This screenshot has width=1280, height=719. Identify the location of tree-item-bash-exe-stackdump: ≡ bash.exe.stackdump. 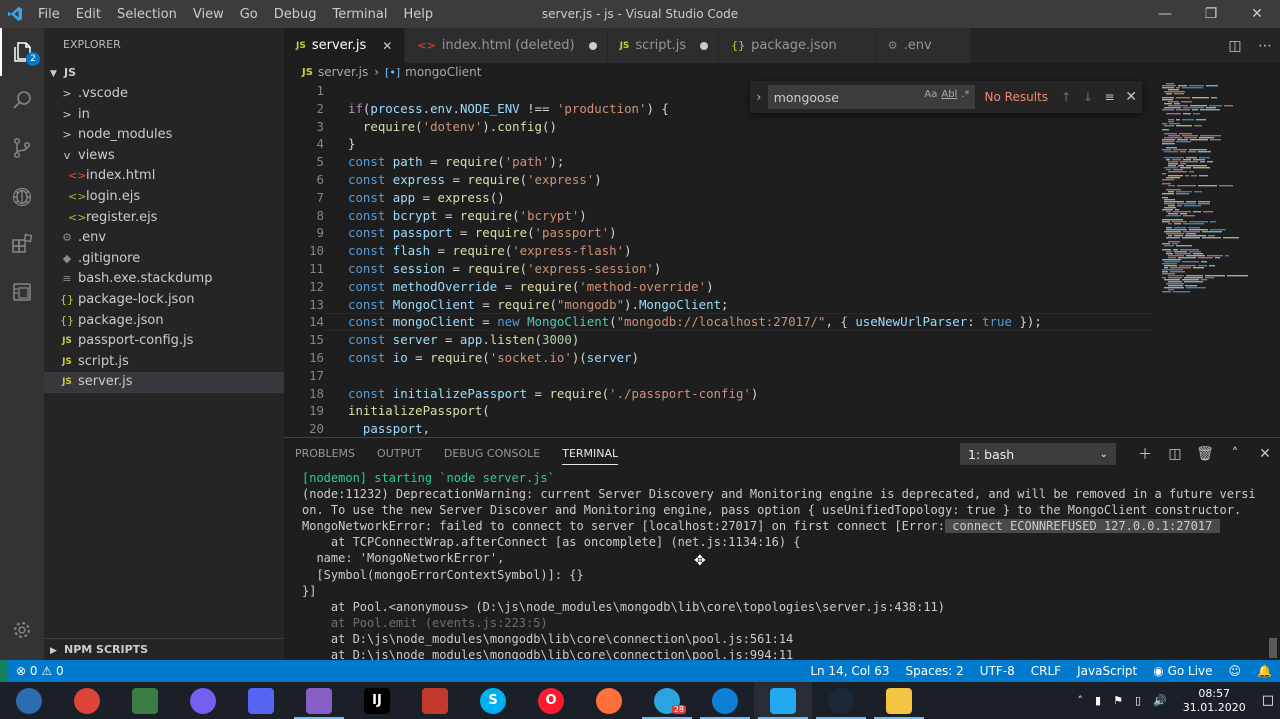
(164, 279).